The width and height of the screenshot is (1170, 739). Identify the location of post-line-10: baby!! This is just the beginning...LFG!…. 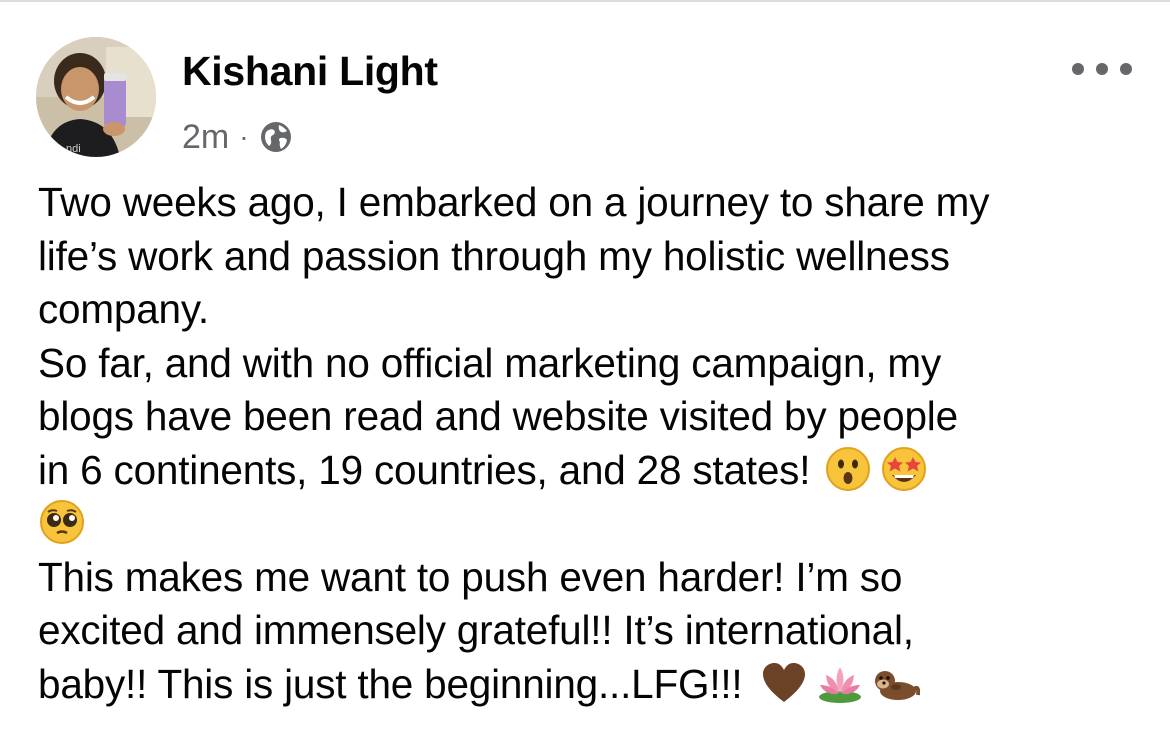
(593, 685).